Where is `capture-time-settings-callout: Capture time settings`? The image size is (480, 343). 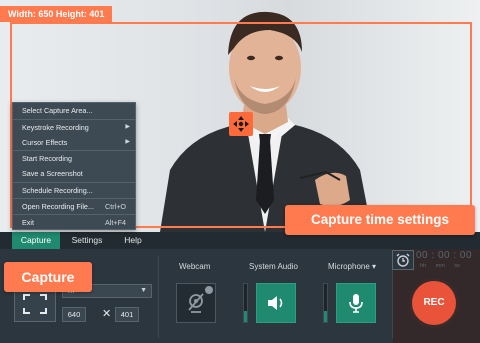
capture-time-settings-callout: Capture time settings is located at coordinates (380, 220).